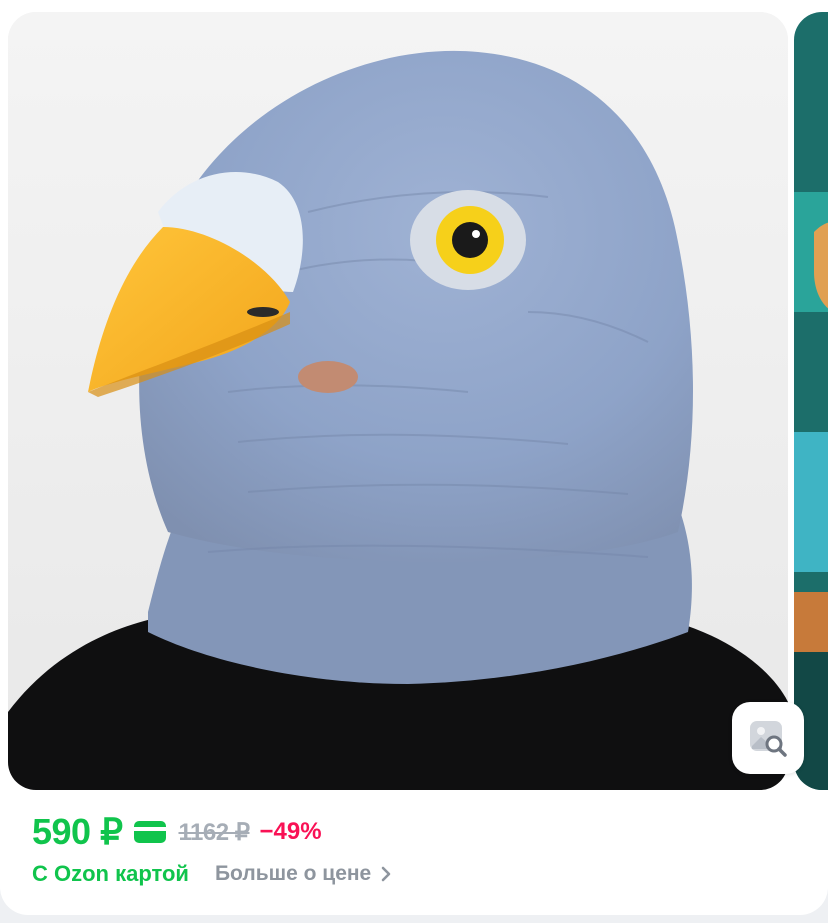  What do you see at coordinates (386, 874) in the screenshot?
I see `chevron-right-icon` at bounding box center [386, 874].